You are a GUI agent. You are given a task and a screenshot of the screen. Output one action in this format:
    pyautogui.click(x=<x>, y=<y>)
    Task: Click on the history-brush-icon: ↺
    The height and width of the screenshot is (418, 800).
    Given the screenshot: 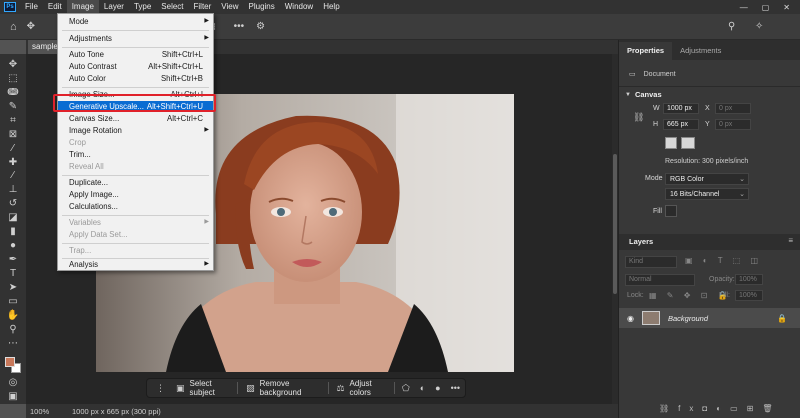 What is the action you would take?
    pyautogui.click(x=13, y=203)
    